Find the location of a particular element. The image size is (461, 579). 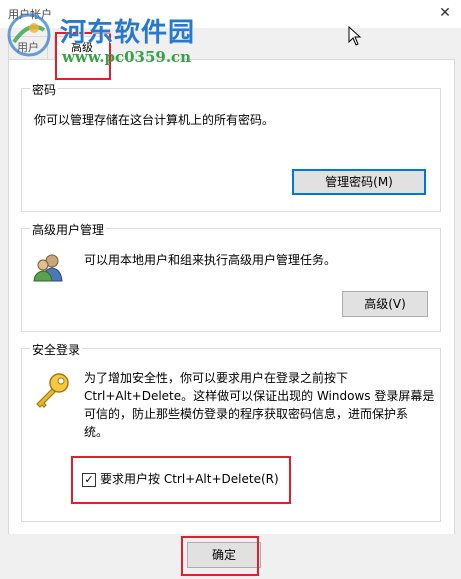

watermark-url: www.pc0359.cn is located at coordinates (127, 57).